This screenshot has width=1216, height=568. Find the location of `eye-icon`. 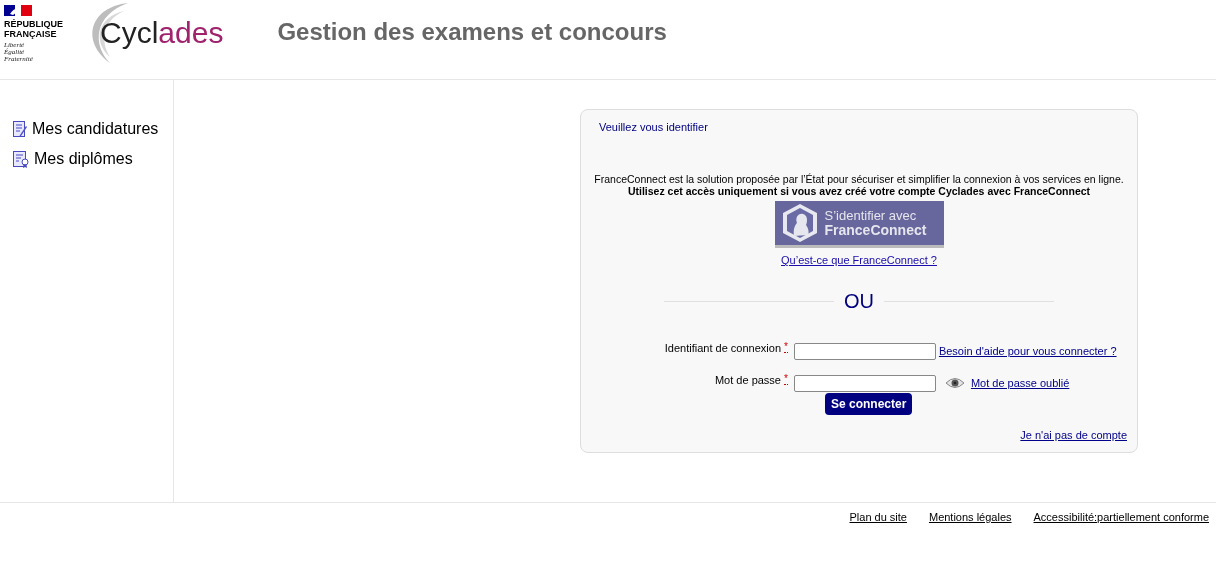

eye-icon is located at coordinates (954, 383).